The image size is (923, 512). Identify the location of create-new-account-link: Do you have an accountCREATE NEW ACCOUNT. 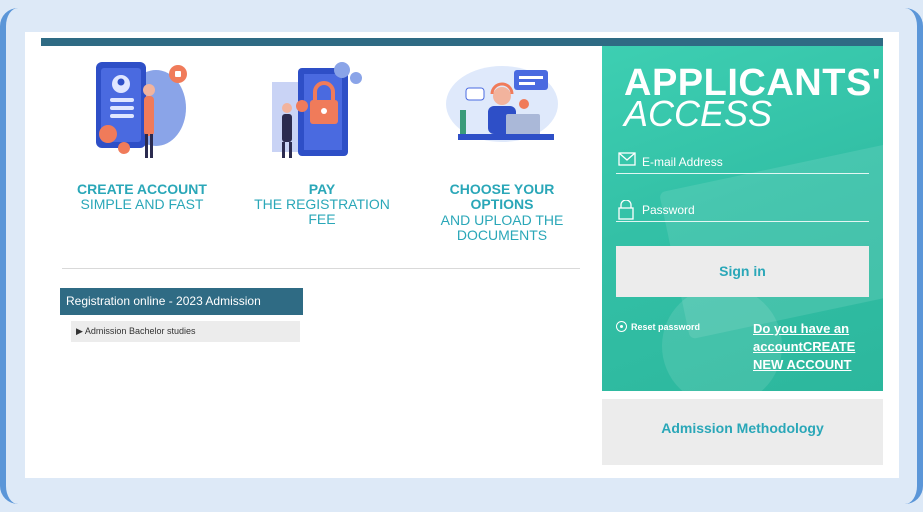
(810, 347).